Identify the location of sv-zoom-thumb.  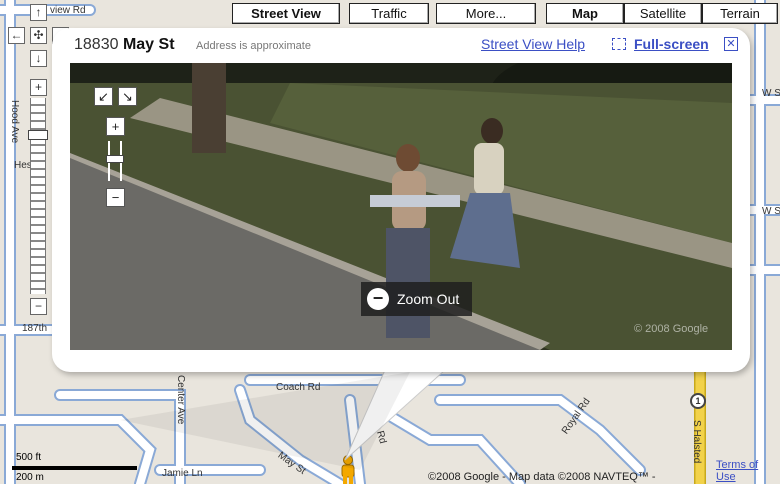
(115, 159).